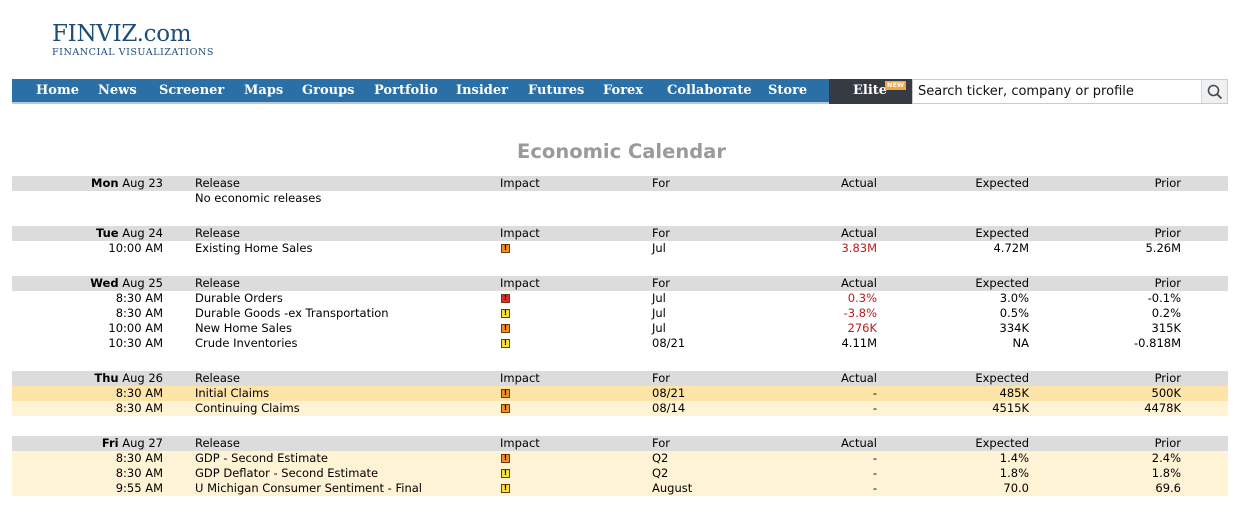 Image resolution: width=1243 pixels, height=519 pixels. Describe the element at coordinates (556, 90) in the screenshot. I see `nav-futures: Futures` at that location.